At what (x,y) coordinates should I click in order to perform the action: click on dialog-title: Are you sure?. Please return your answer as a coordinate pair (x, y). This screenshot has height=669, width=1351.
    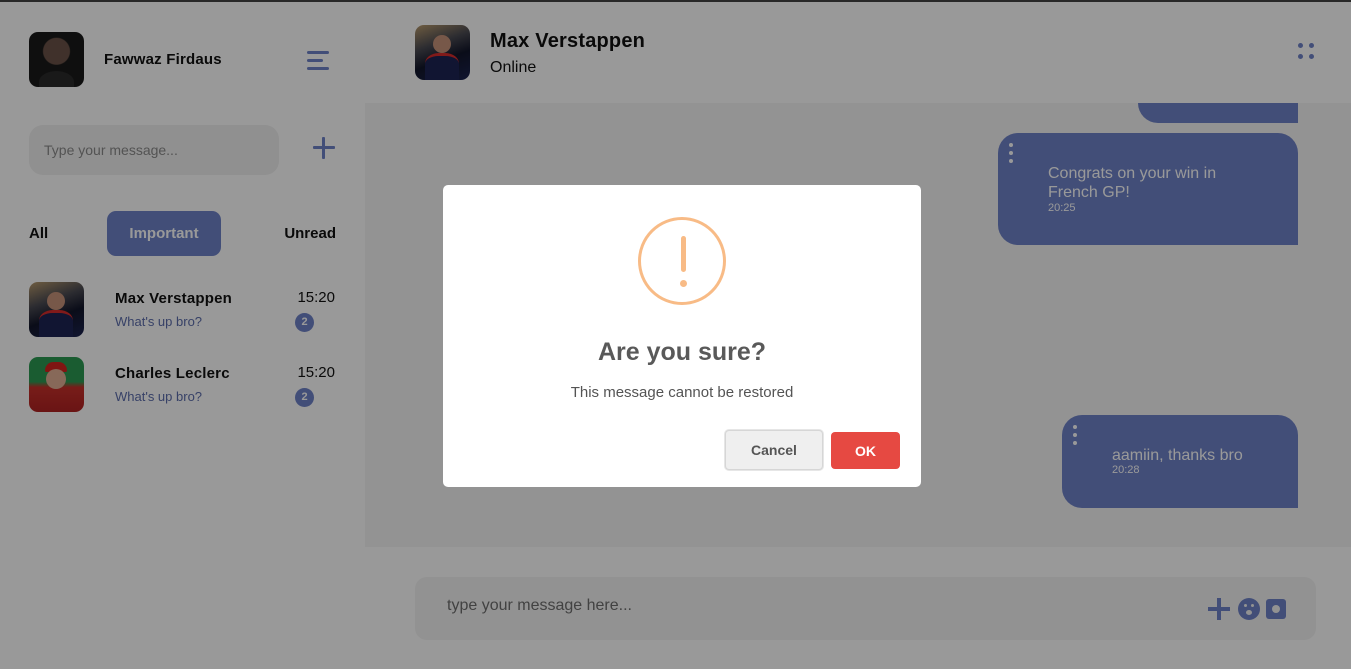
    Looking at the image, I should click on (682, 352).